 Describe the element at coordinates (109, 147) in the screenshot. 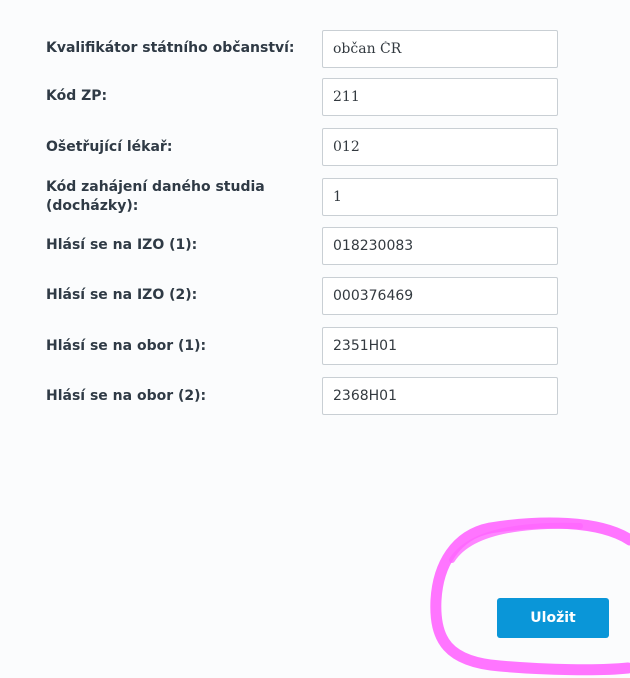

I see `field-label: Ošetřující lékař:` at that location.